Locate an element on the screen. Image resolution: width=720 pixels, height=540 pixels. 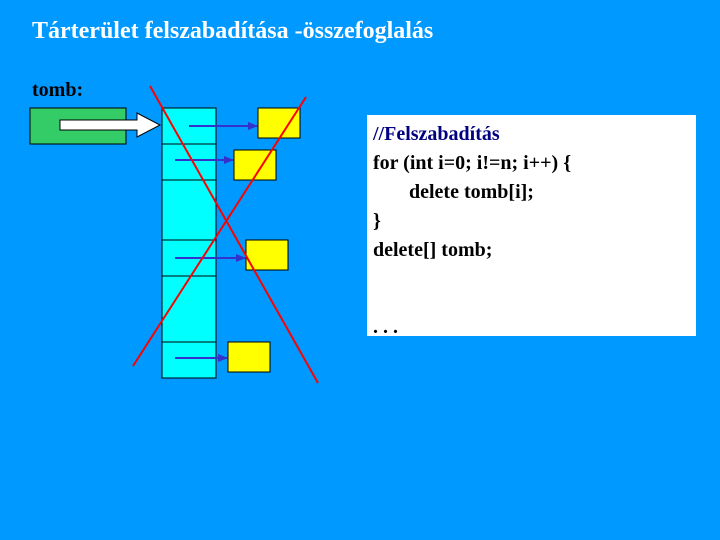
code-ellipsis: . . . is located at coordinates (385, 327).